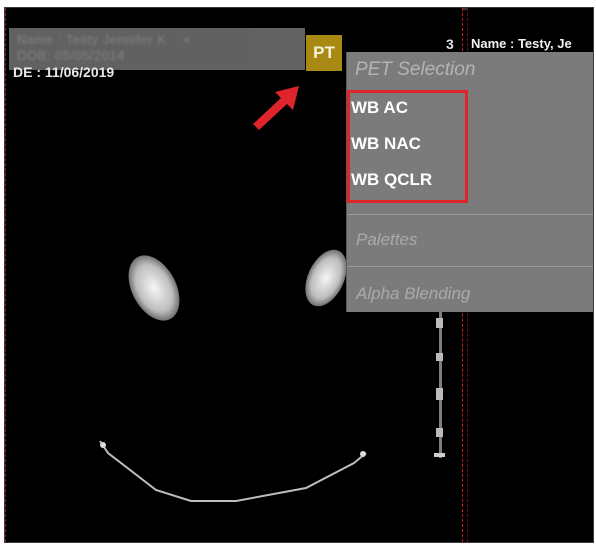 This screenshot has height=545, width=596. Describe the element at coordinates (415, 69) in the screenshot. I see `menu-header: PET Selection` at that location.